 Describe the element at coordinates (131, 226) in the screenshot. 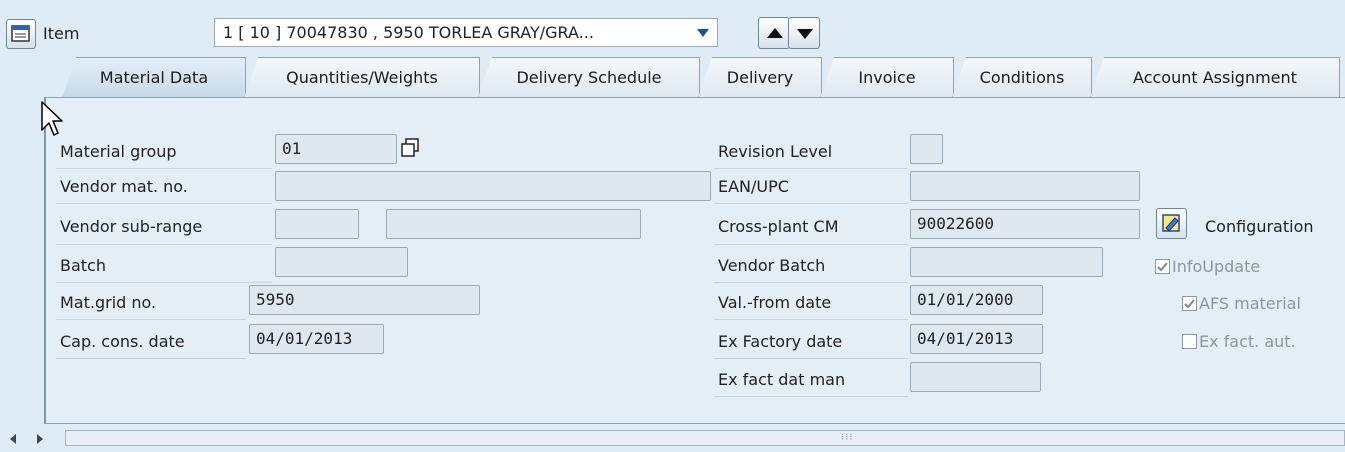

I see `vendor-sub-range-label: Vendor sub-range` at that location.